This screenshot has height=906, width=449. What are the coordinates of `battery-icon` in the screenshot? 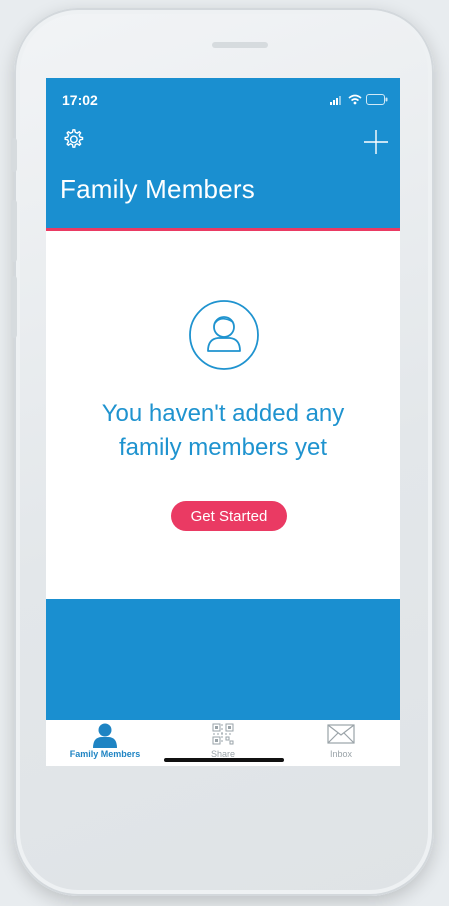 It's located at (377, 99).